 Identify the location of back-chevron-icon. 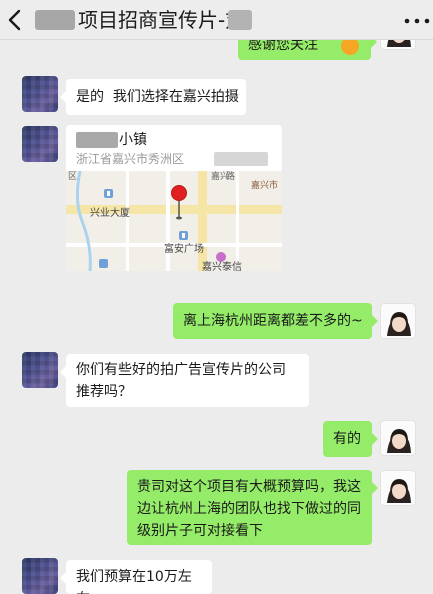
(15, 20).